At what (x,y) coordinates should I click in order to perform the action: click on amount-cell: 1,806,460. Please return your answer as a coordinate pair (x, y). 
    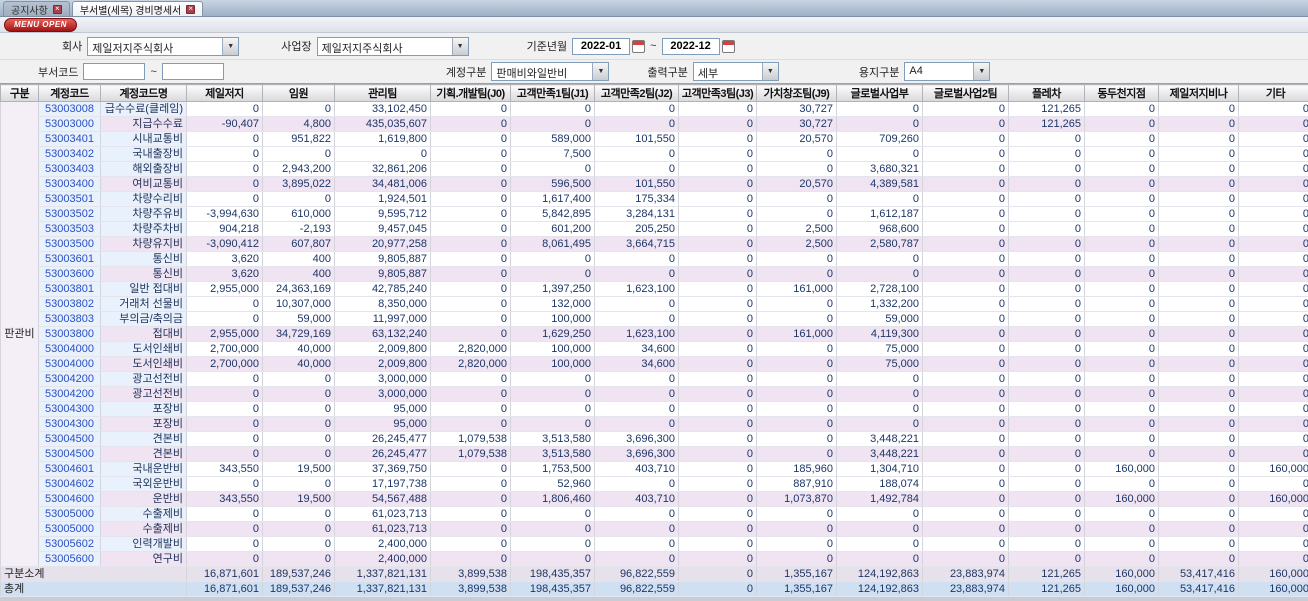
    Looking at the image, I should click on (553, 499).